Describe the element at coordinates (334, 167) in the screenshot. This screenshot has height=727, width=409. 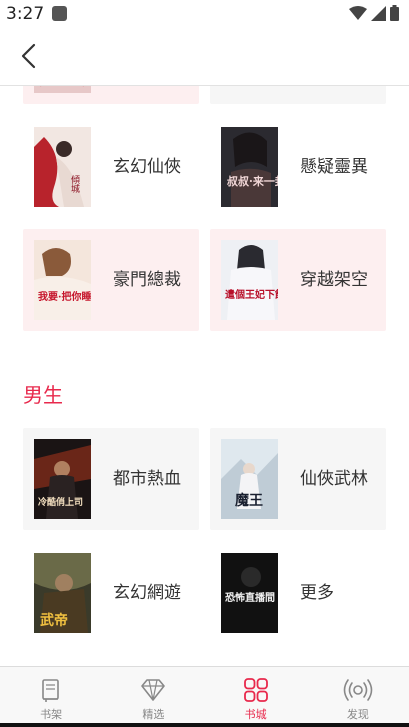
I see `category-label: 懸疑靈異` at that location.